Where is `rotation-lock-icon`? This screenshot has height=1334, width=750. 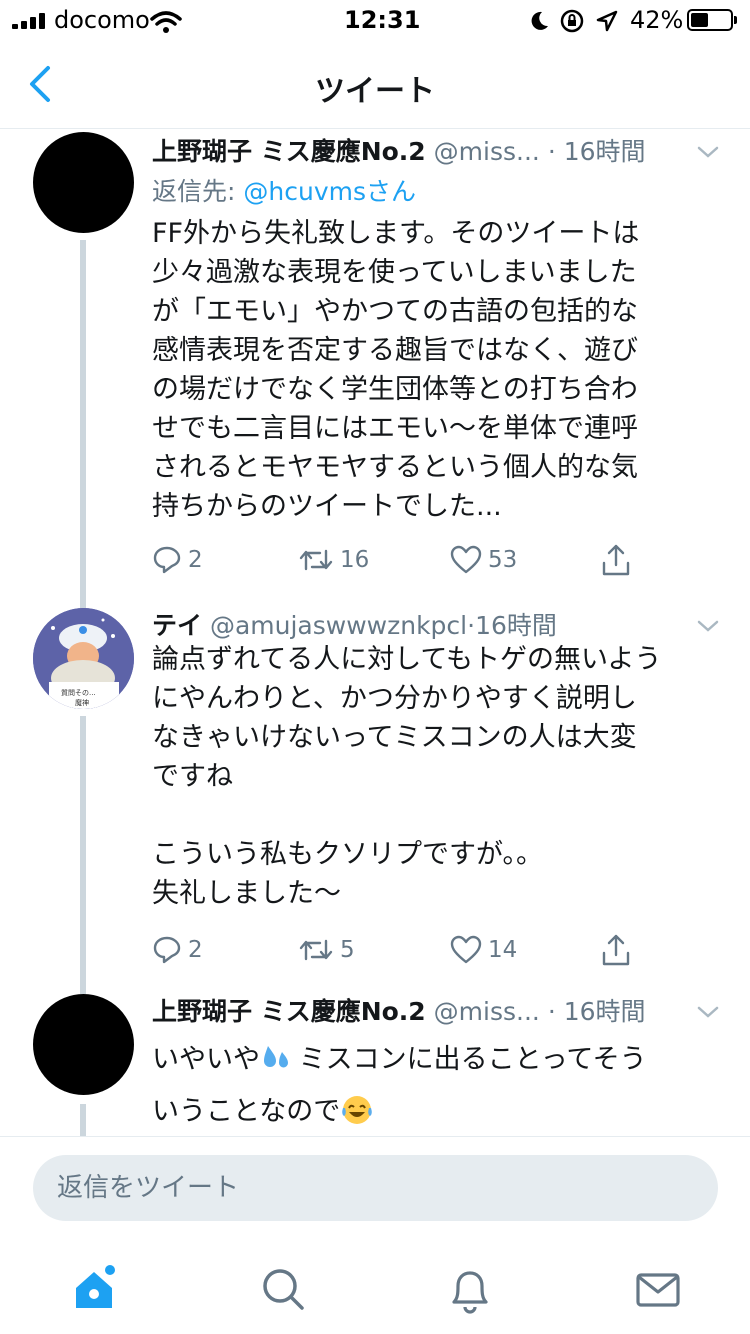
rotation-lock-icon is located at coordinates (572, 21).